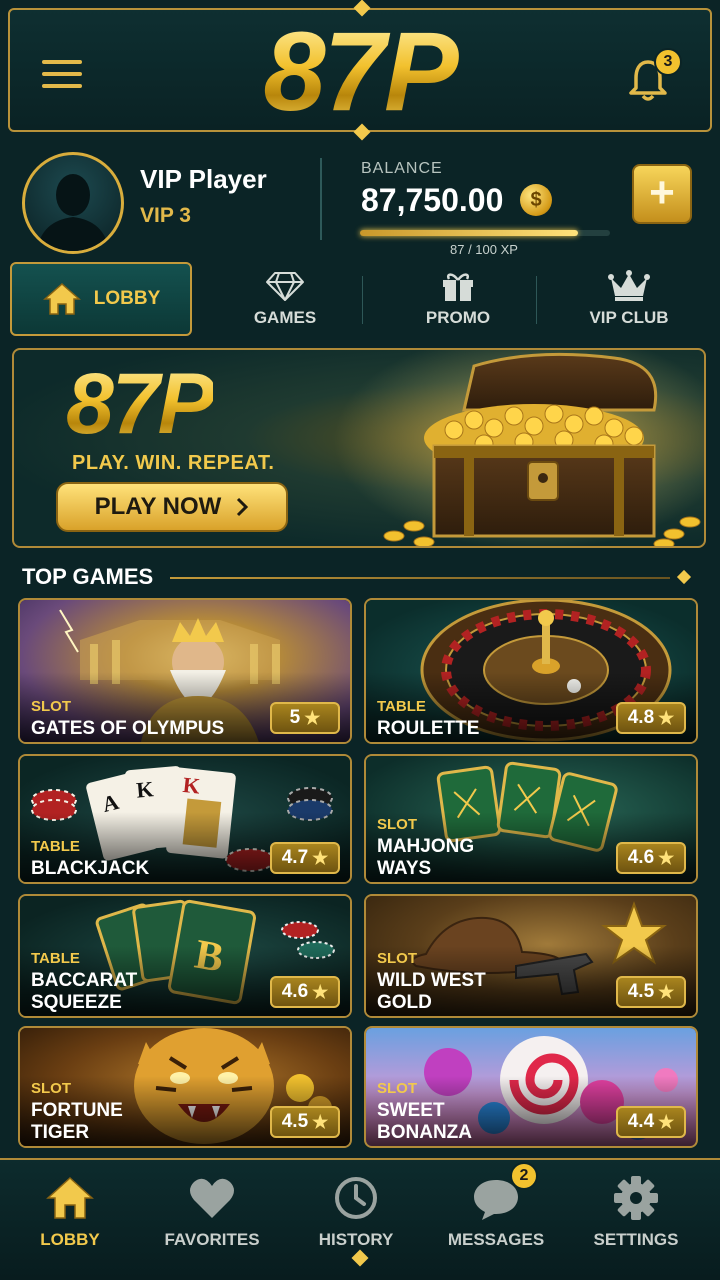  I want to click on game-name: FORTUNE TIGER, so click(77, 1122).